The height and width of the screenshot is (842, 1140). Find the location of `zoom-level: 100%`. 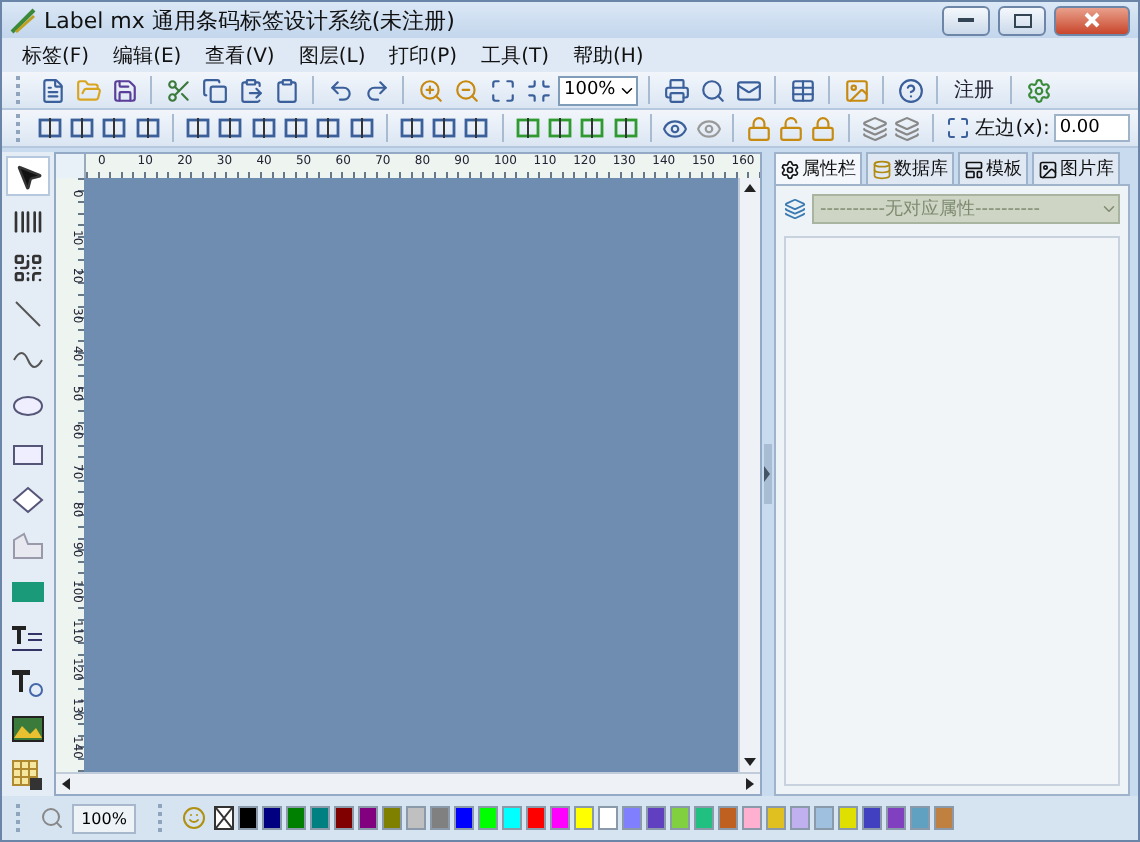

zoom-level: 100% is located at coordinates (104, 818).